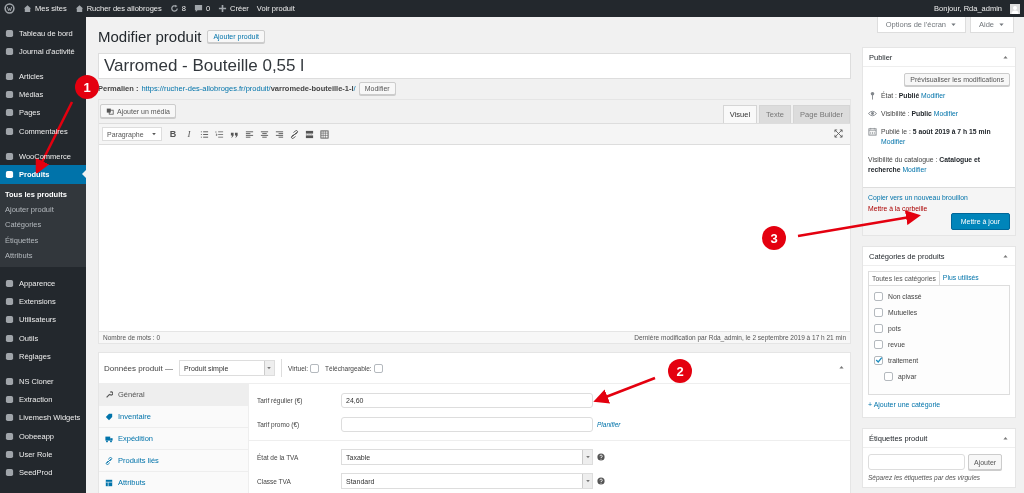  I want to click on plus-icon, so click(223, 8).